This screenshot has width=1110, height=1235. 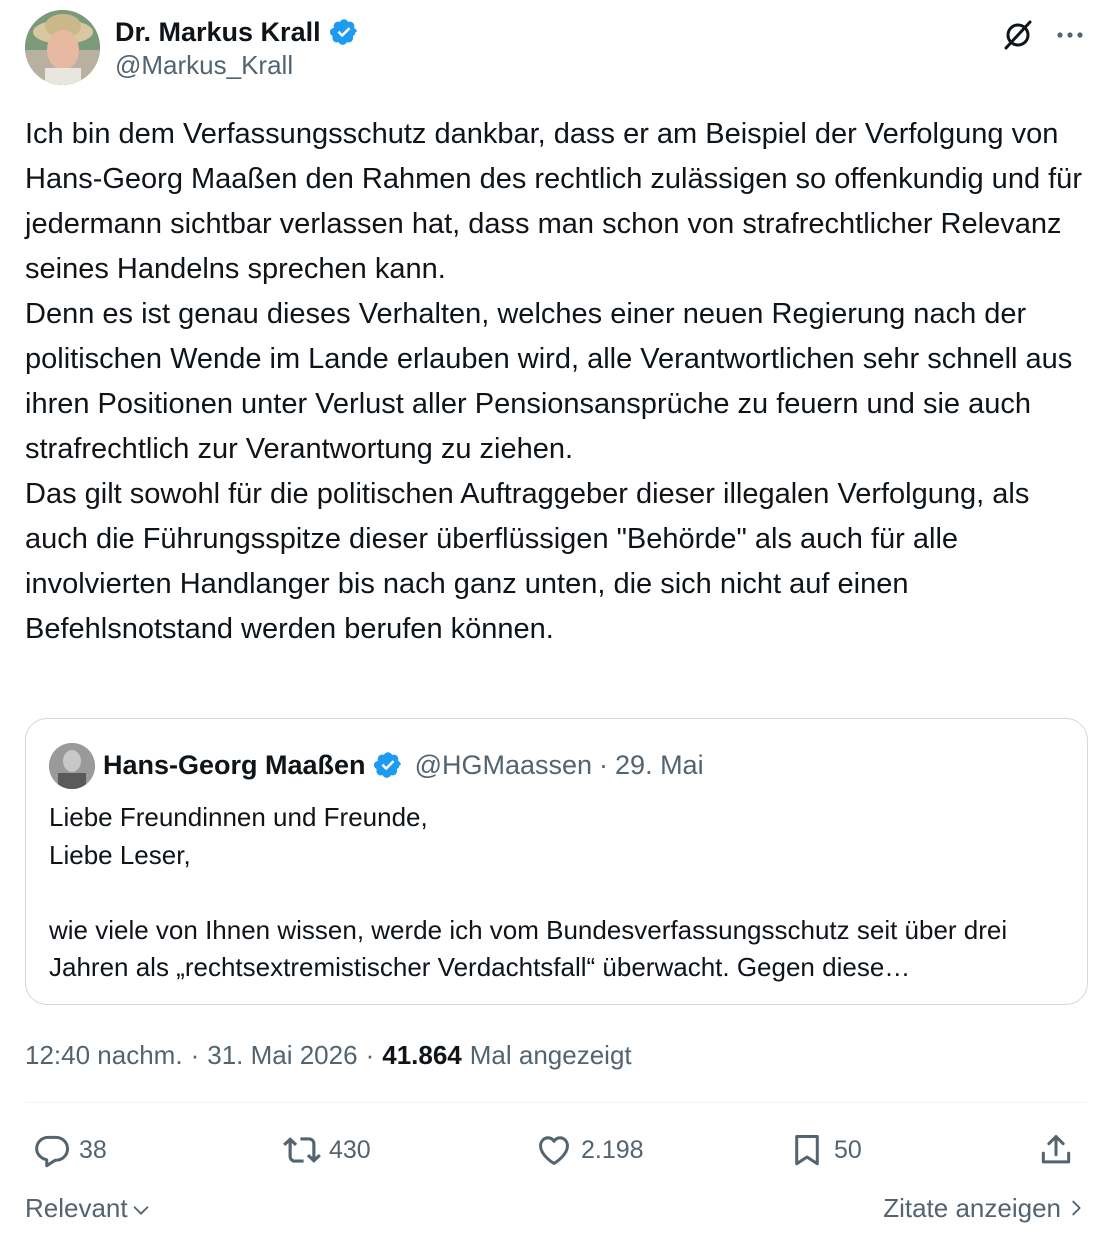 I want to click on repost-count: 430, so click(x=350, y=1149).